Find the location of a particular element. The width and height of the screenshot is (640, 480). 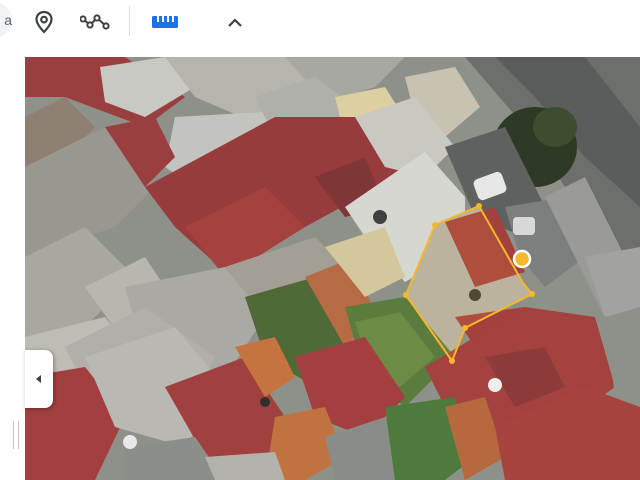

map-toolbar: a is located at coordinates (320, 22).